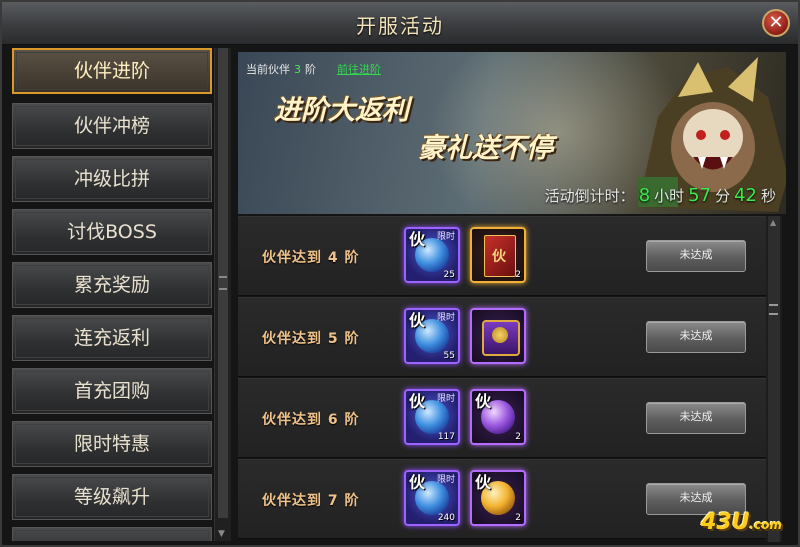  I want to click on countdown-hours: 8, so click(644, 195).